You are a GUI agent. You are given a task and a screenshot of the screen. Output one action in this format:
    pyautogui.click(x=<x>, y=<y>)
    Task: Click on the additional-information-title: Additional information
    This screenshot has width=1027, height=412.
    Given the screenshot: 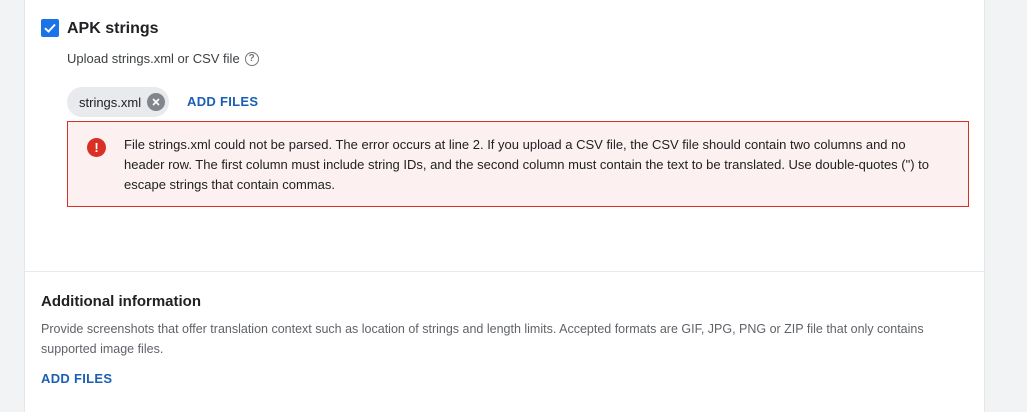 What is the action you would take?
    pyautogui.click(x=121, y=301)
    